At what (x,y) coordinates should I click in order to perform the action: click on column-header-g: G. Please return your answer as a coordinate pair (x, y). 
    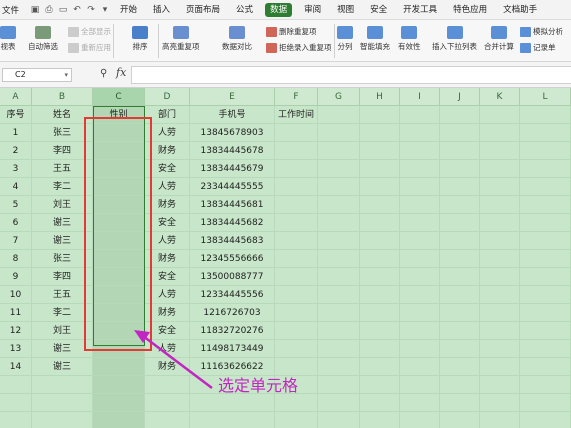
    Looking at the image, I should click on (339, 97).